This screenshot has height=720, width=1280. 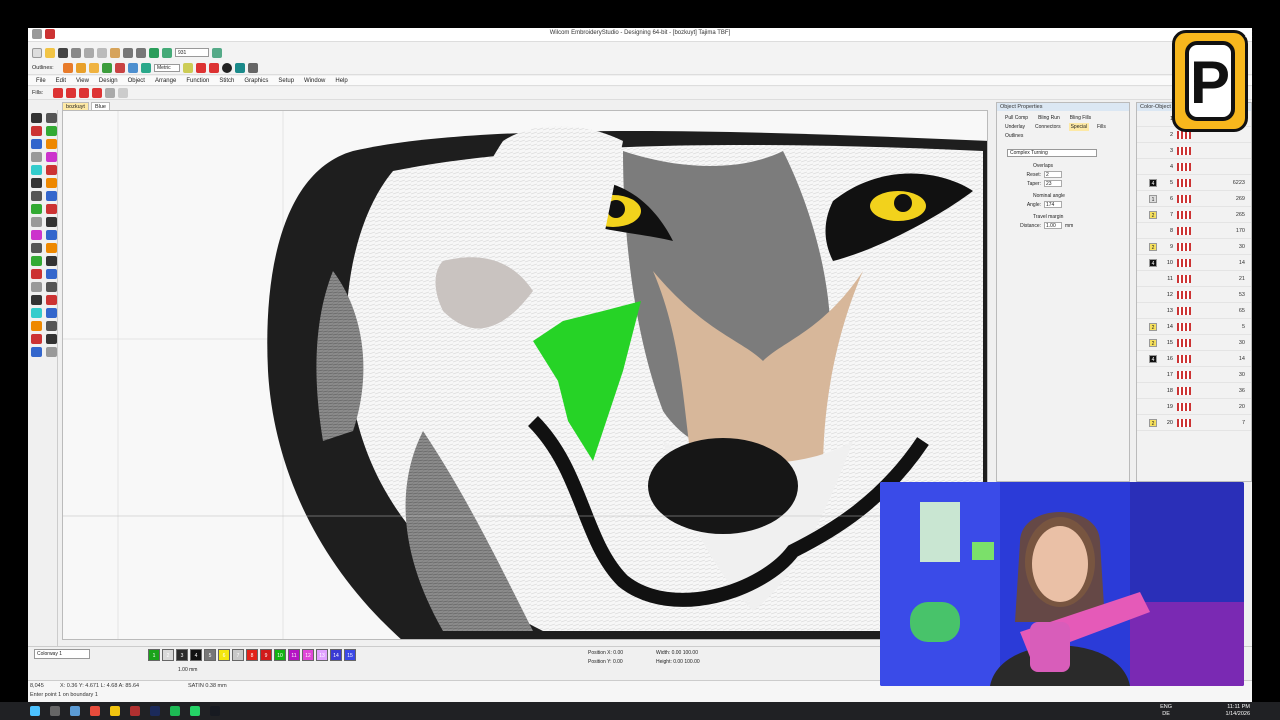 What do you see at coordinates (51, 157) in the screenshot?
I see `tool-8-icon` at bounding box center [51, 157].